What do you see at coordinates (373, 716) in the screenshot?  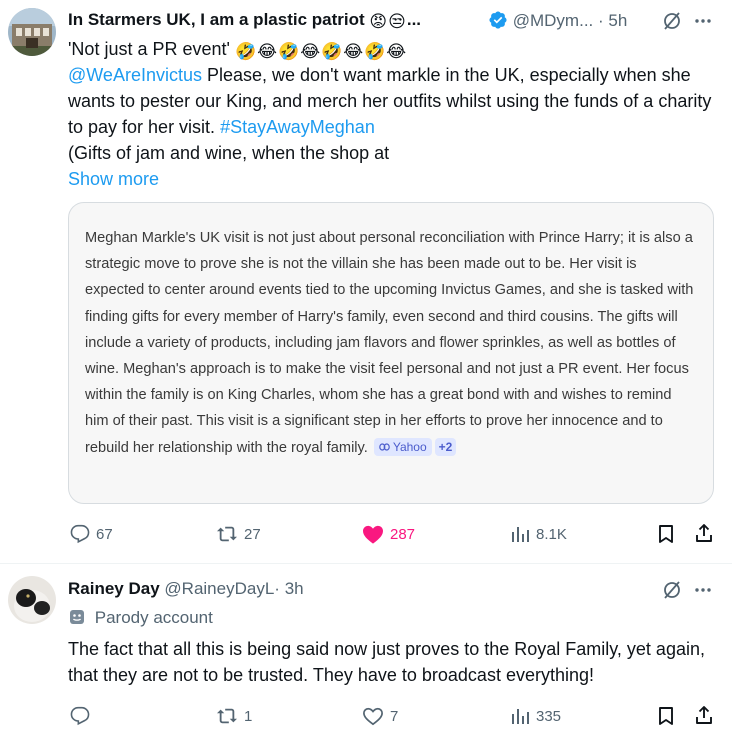 I see `heart-icon` at bounding box center [373, 716].